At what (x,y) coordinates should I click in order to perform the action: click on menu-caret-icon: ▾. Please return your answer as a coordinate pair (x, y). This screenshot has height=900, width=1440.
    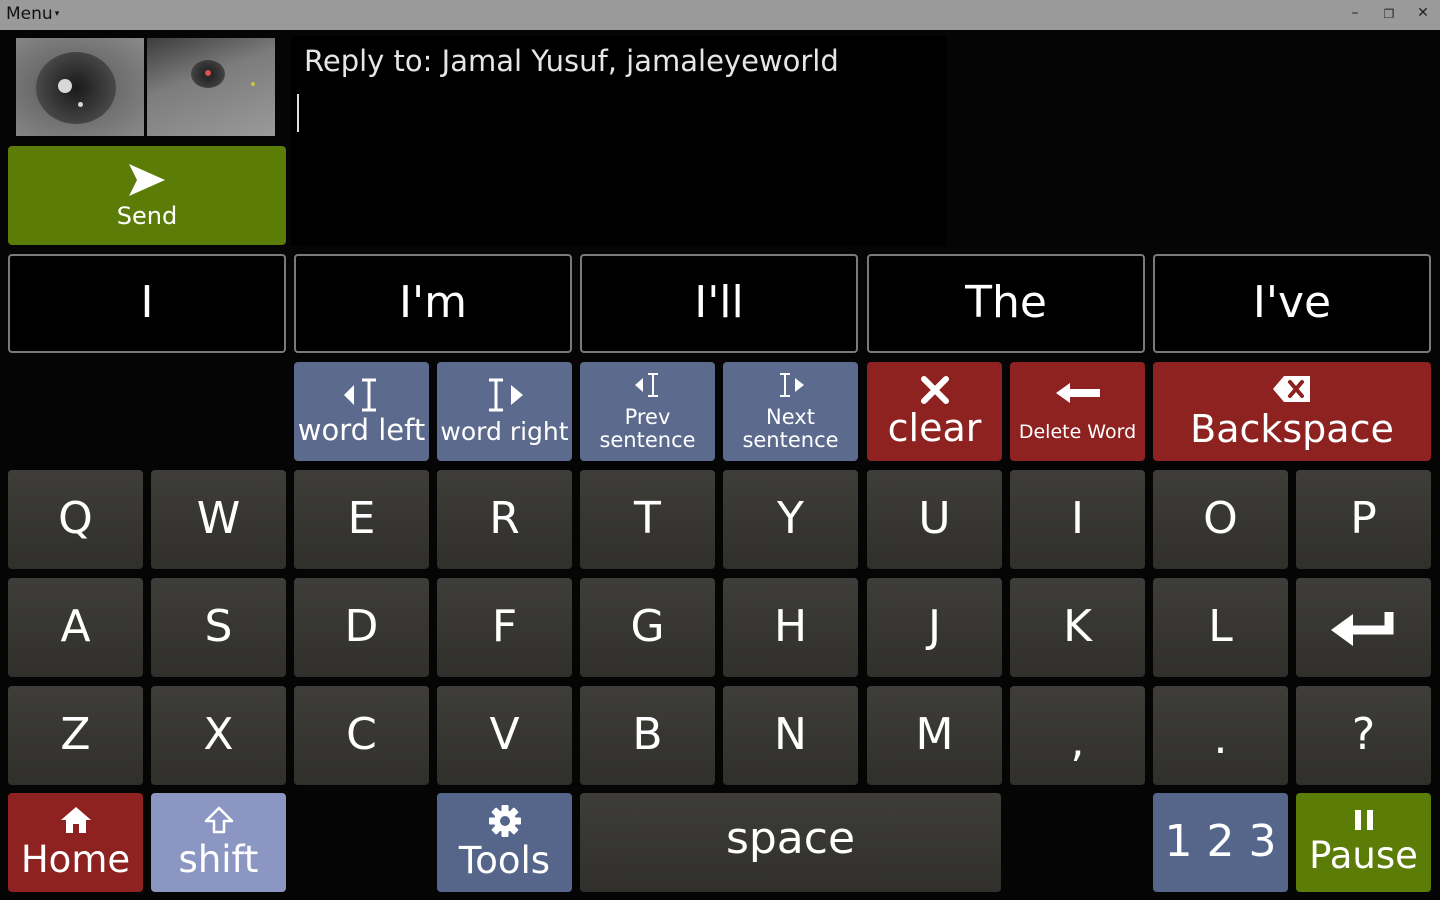
    Looking at the image, I should click on (57, 14).